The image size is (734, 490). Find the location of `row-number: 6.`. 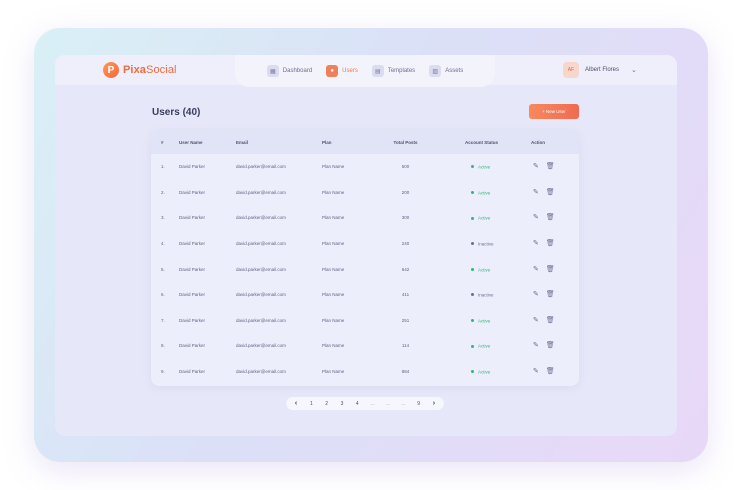

row-number: 6. is located at coordinates (163, 295).